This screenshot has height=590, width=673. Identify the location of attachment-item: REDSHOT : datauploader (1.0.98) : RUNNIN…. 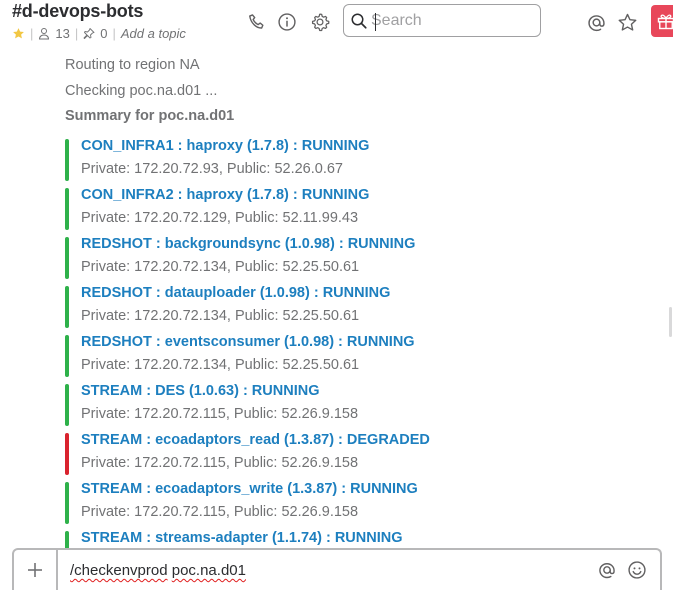
(365, 307).